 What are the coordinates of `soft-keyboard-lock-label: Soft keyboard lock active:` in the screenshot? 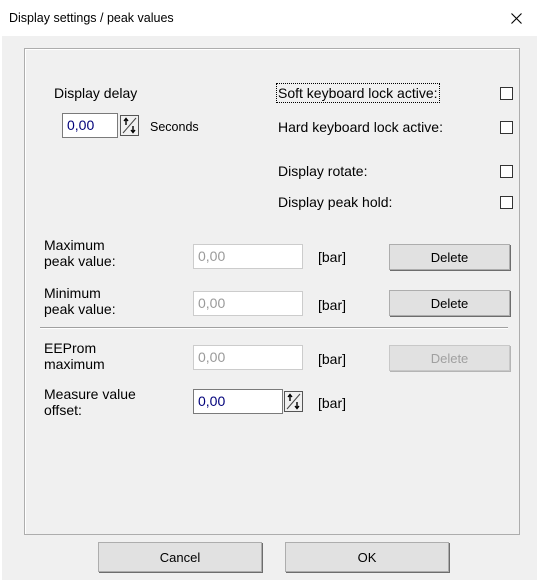 It's located at (358, 93).